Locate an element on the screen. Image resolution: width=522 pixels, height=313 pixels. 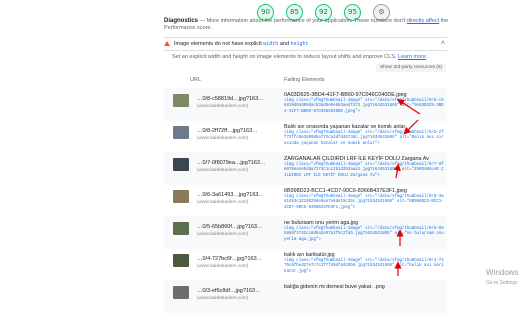
windows-activation-watermark: Windows Go to Settings is located at coordinates (502, 278).